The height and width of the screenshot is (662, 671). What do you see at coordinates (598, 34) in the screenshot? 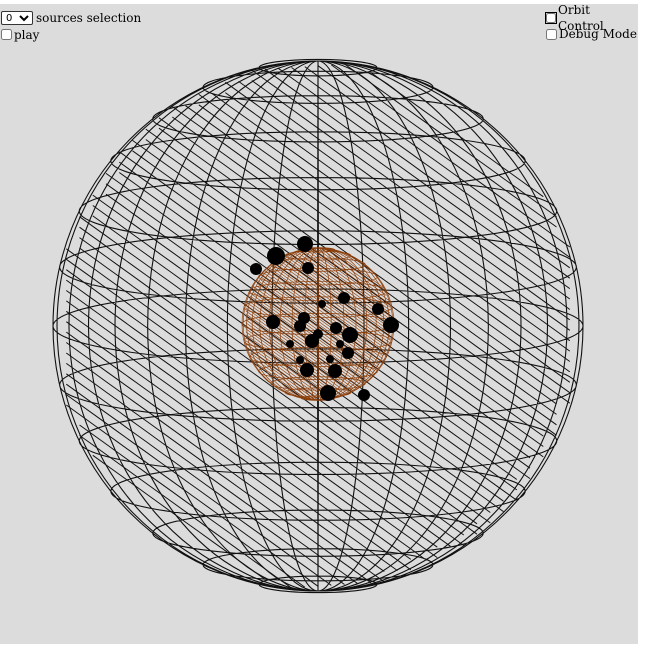
I see `debug-mode-label: Debug Mode` at bounding box center [598, 34].